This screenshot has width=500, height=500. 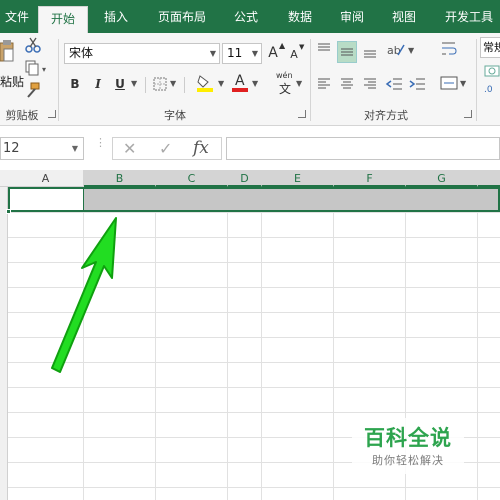 What do you see at coordinates (37, 69) in the screenshot?
I see `copy-button: ▾` at bounding box center [37, 69].